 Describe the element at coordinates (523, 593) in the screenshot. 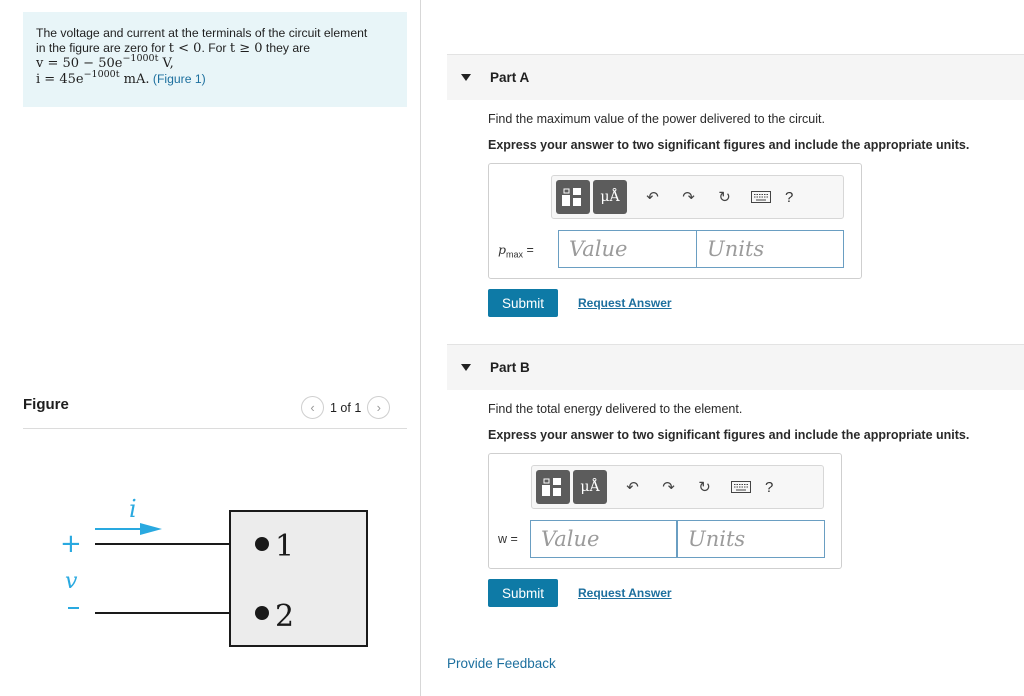

I see `part-b-submit-button: Submit` at that location.